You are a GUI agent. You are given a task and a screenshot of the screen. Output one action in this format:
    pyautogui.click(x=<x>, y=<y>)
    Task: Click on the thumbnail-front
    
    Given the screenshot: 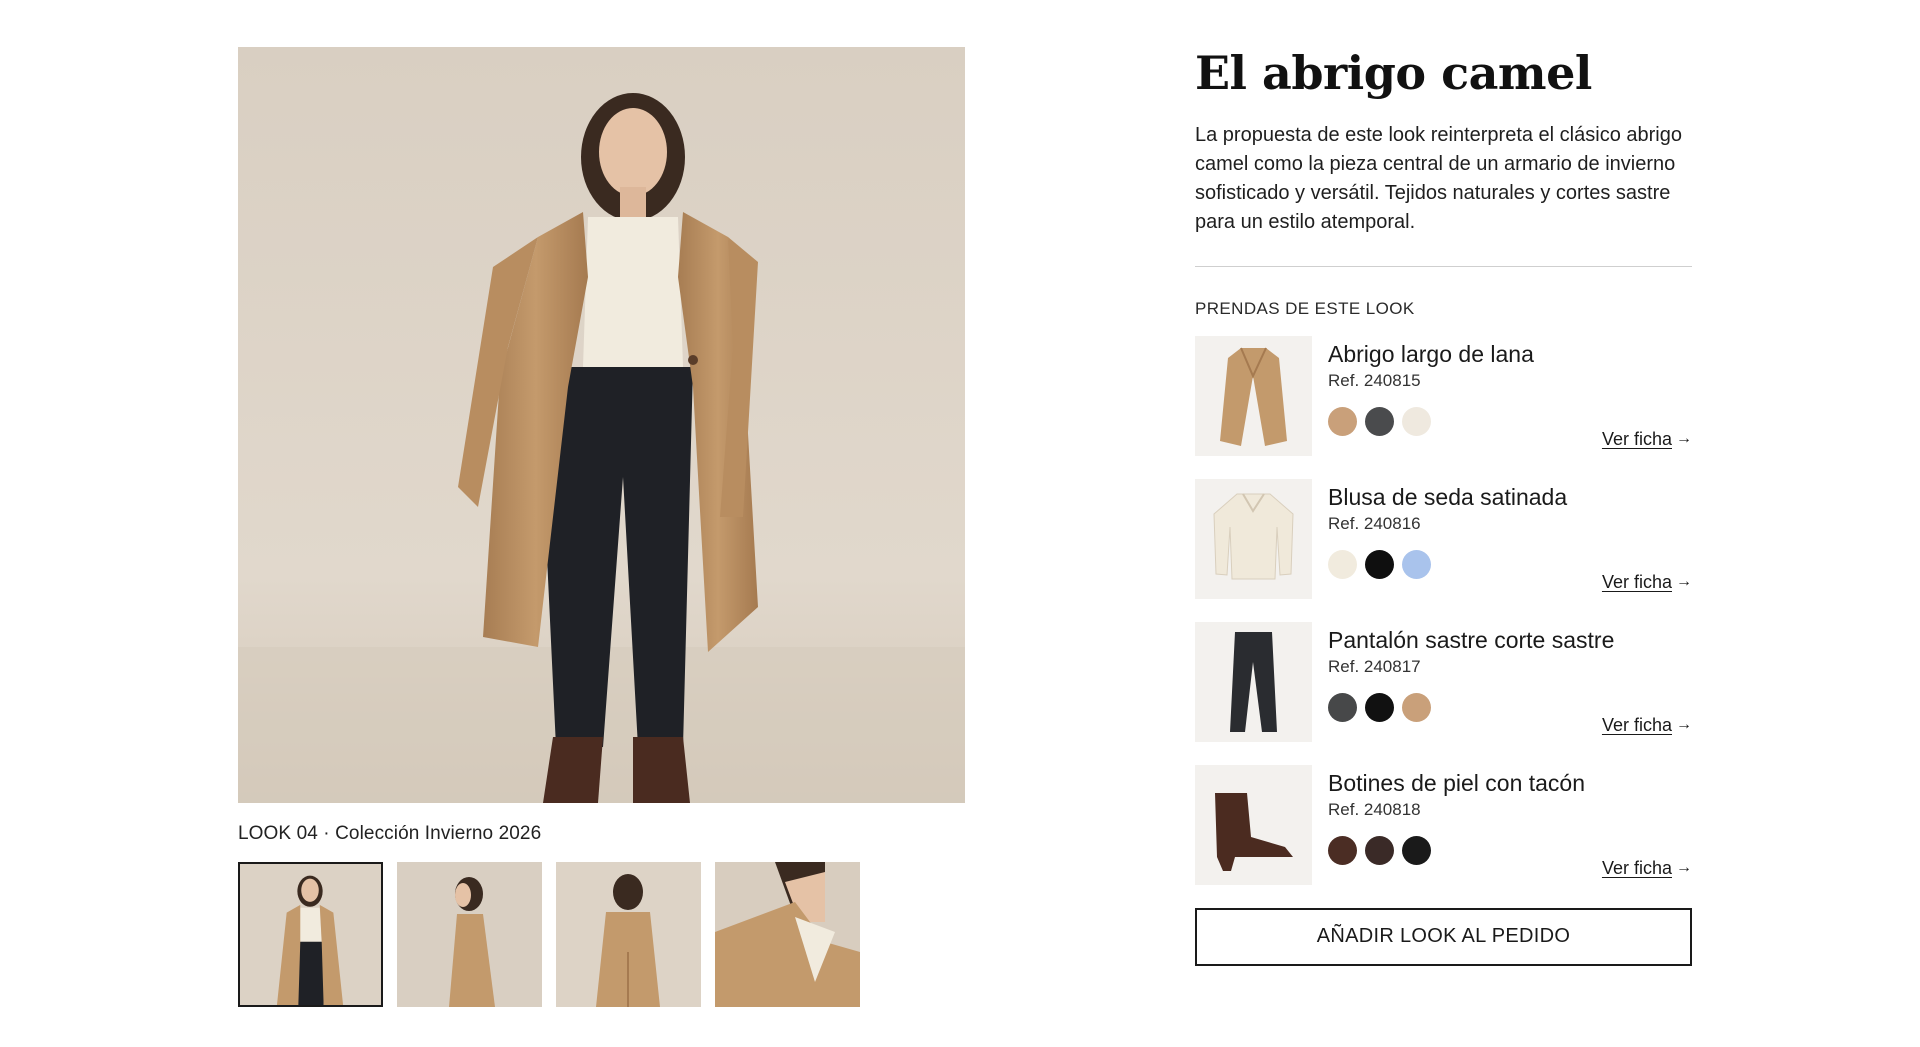 What is the action you would take?
    pyautogui.click(x=310, y=934)
    